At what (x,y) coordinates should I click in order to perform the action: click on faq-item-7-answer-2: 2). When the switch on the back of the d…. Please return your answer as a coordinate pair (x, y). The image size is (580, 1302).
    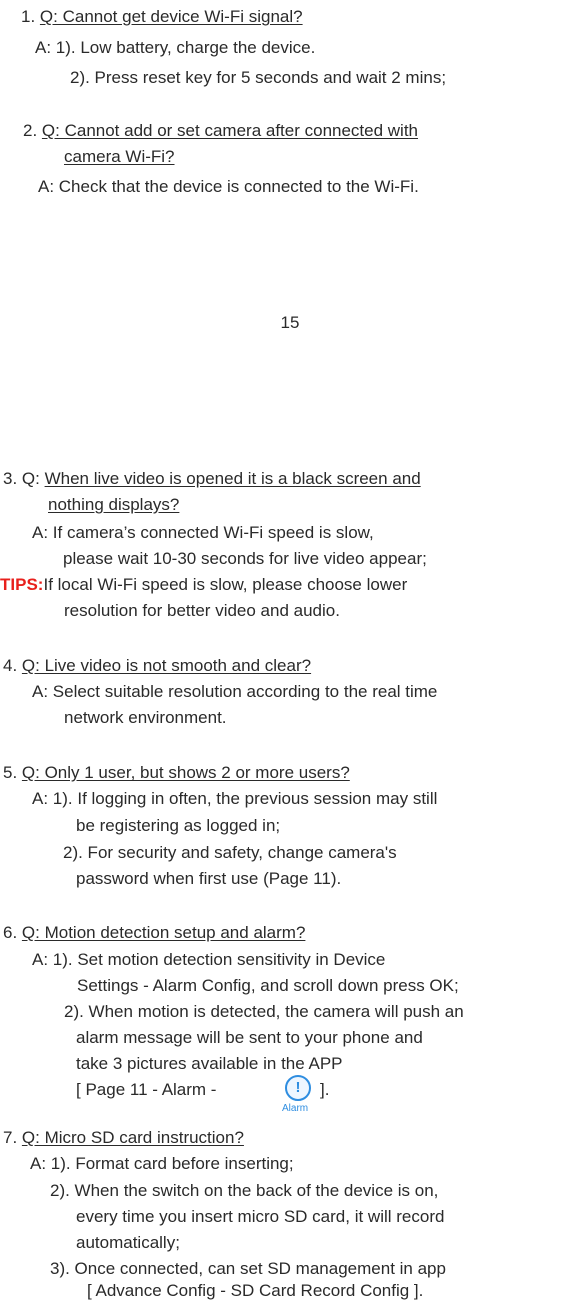
    Looking at the image, I should click on (244, 1190).